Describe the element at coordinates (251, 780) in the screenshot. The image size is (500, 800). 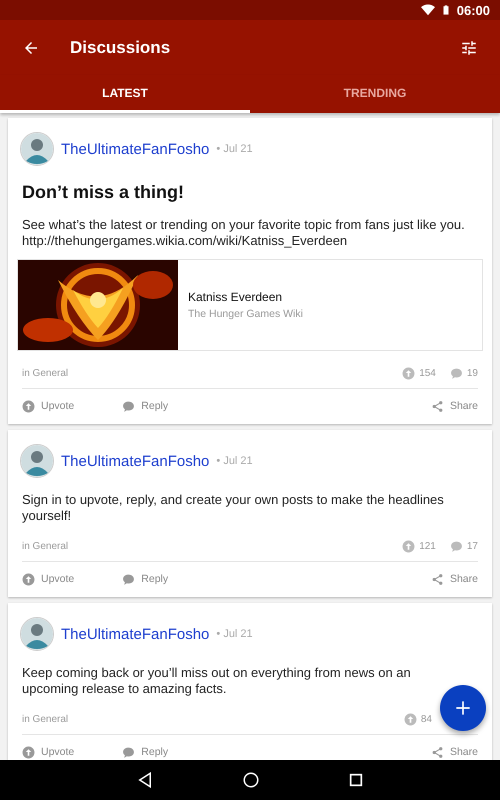
I see `home-circle-icon` at that location.